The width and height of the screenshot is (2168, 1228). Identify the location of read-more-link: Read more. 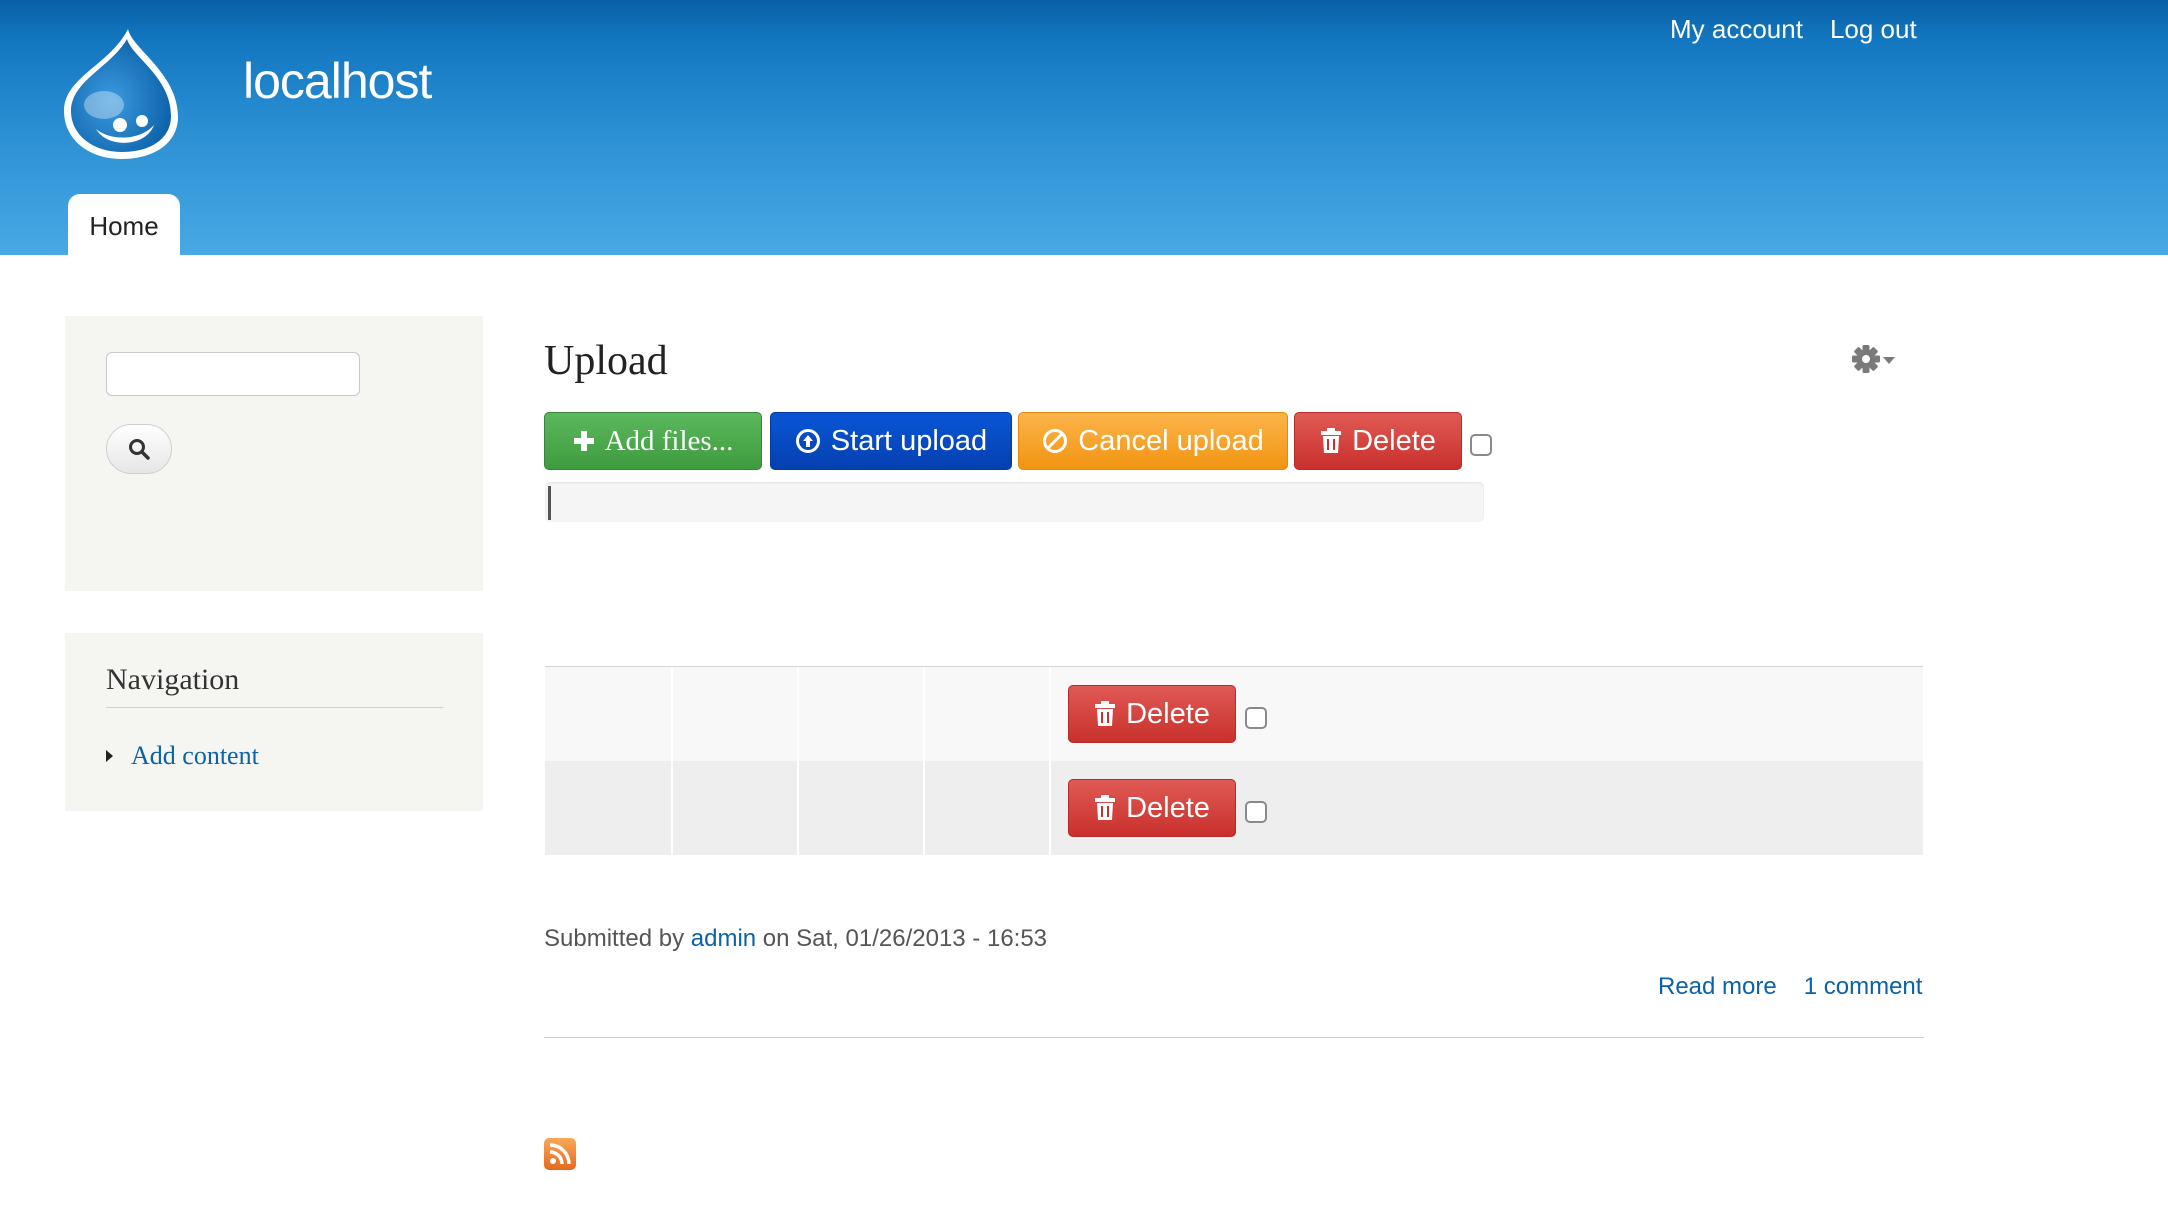
(1717, 987).